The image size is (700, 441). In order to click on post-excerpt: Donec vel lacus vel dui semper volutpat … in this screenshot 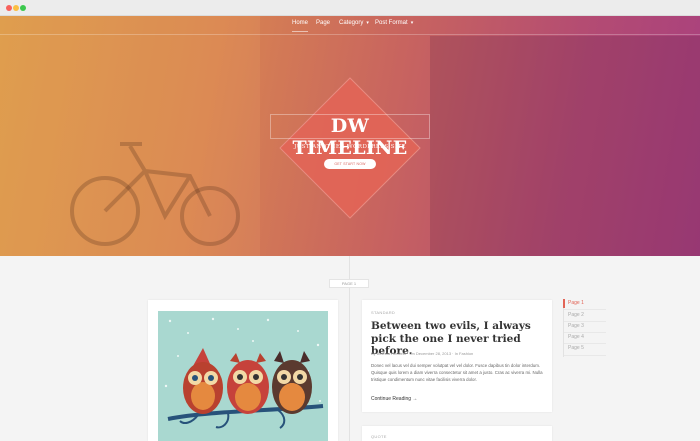, I will do `click(457, 372)`.